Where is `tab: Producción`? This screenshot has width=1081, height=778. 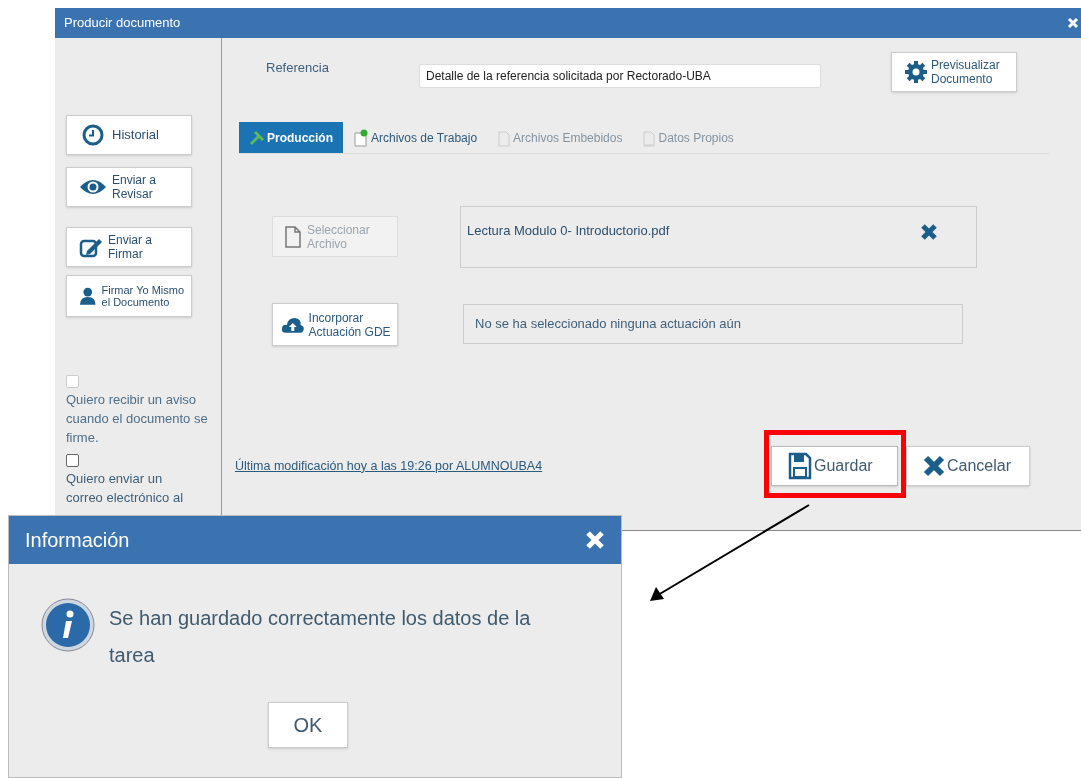
tab: Producción is located at coordinates (291, 137).